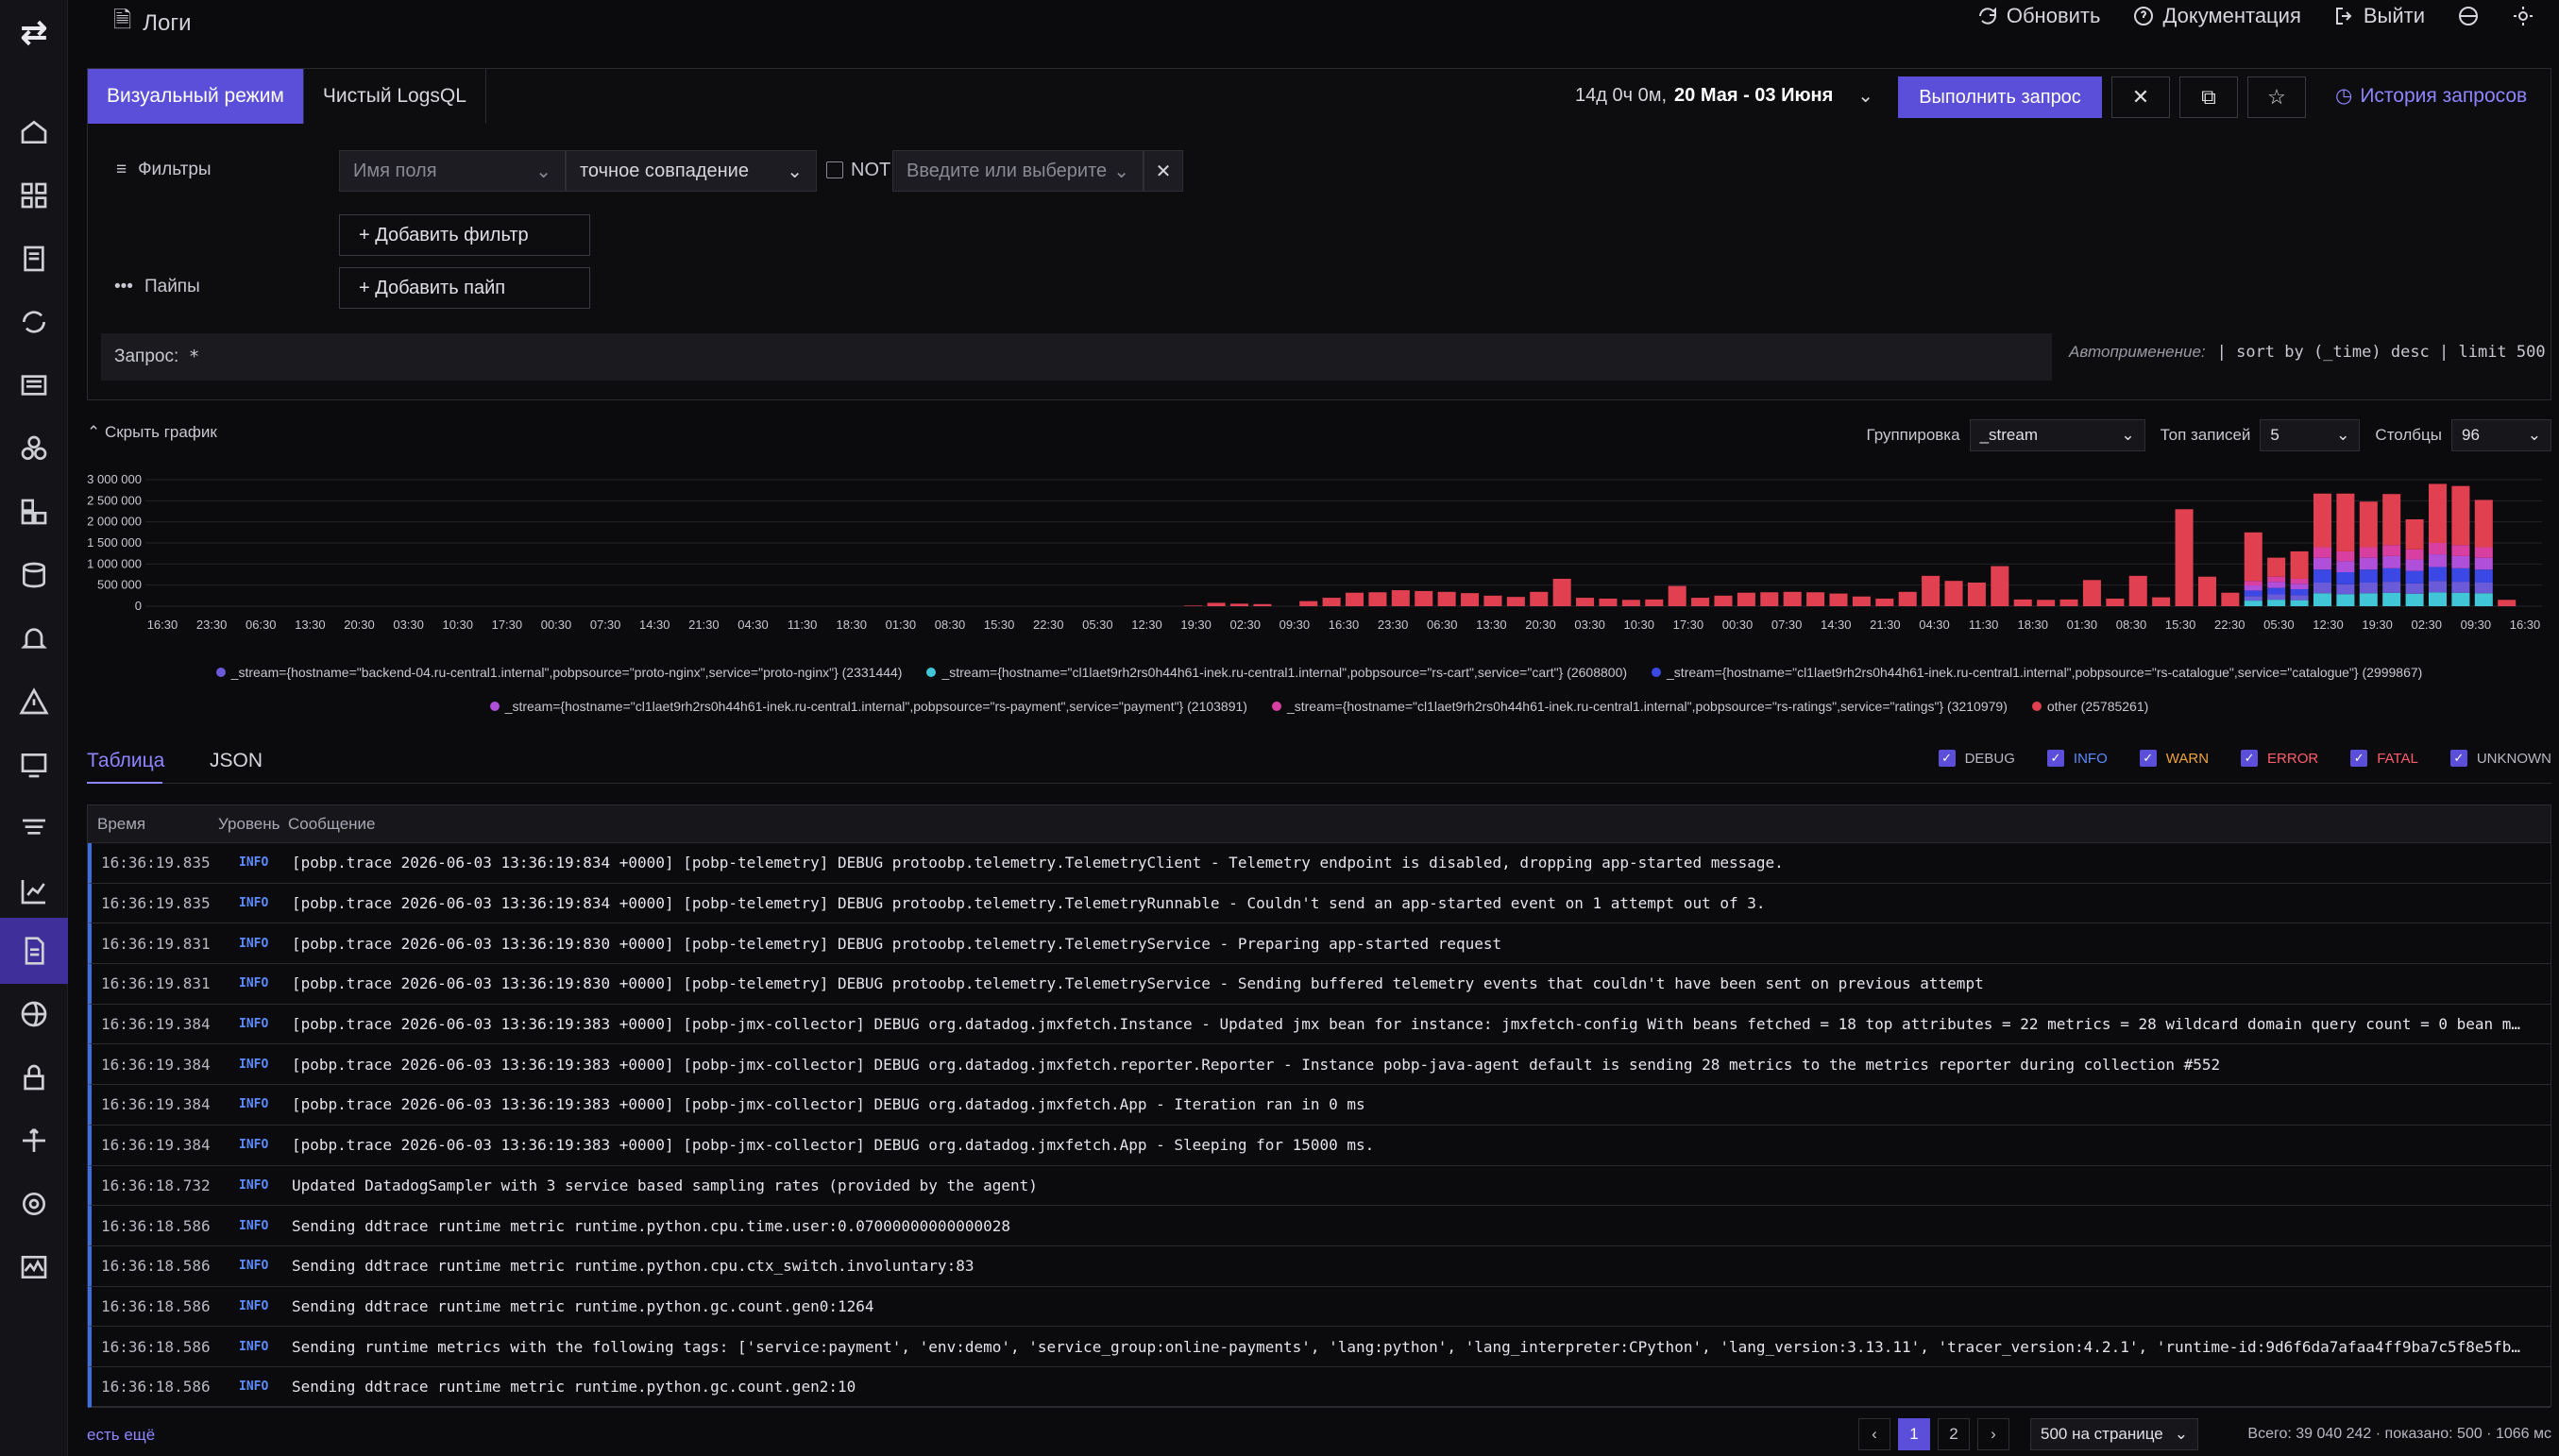 The height and width of the screenshot is (1456, 2559). What do you see at coordinates (2469, 16) in the screenshot?
I see `language-button` at bounding box center [2469, 16].